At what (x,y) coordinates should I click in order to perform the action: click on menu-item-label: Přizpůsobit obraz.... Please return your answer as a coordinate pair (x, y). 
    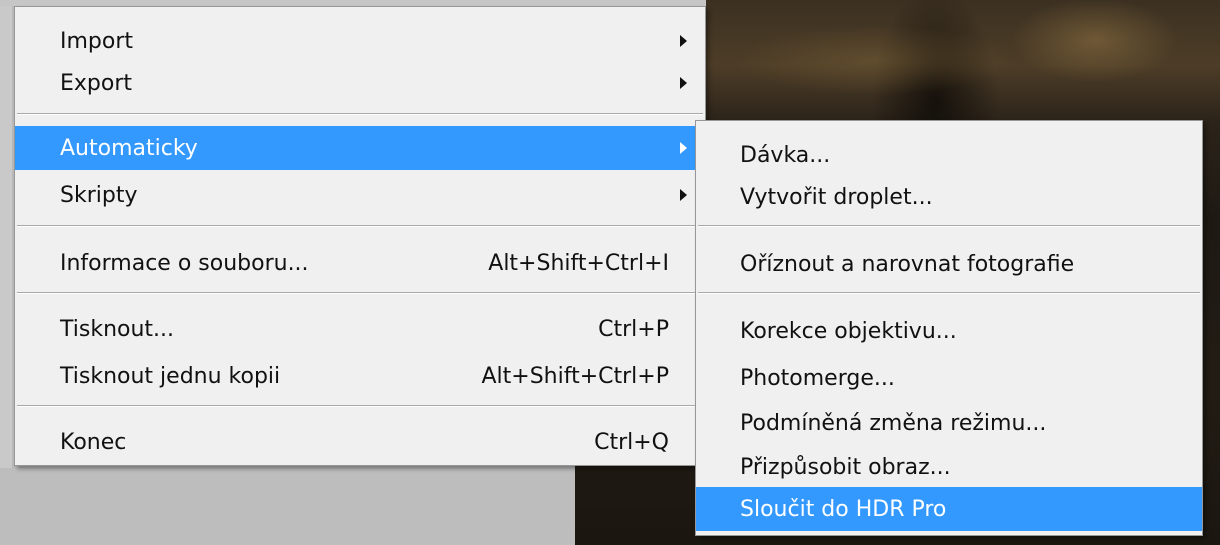
    Looking at the image, I should click on (845, 467).